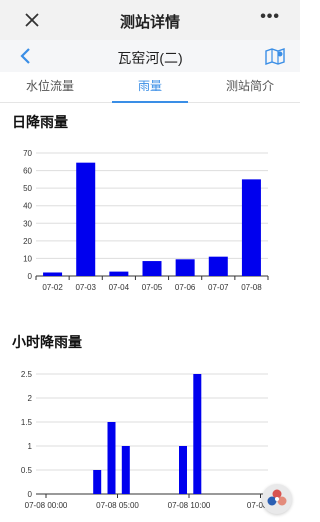 Image resolution: width=320 pixels, height=522 pixels. Describe the element at coordinates (189, 505) in the screenshot. I see `x-tick-label: 07-08 10:00` at that location.